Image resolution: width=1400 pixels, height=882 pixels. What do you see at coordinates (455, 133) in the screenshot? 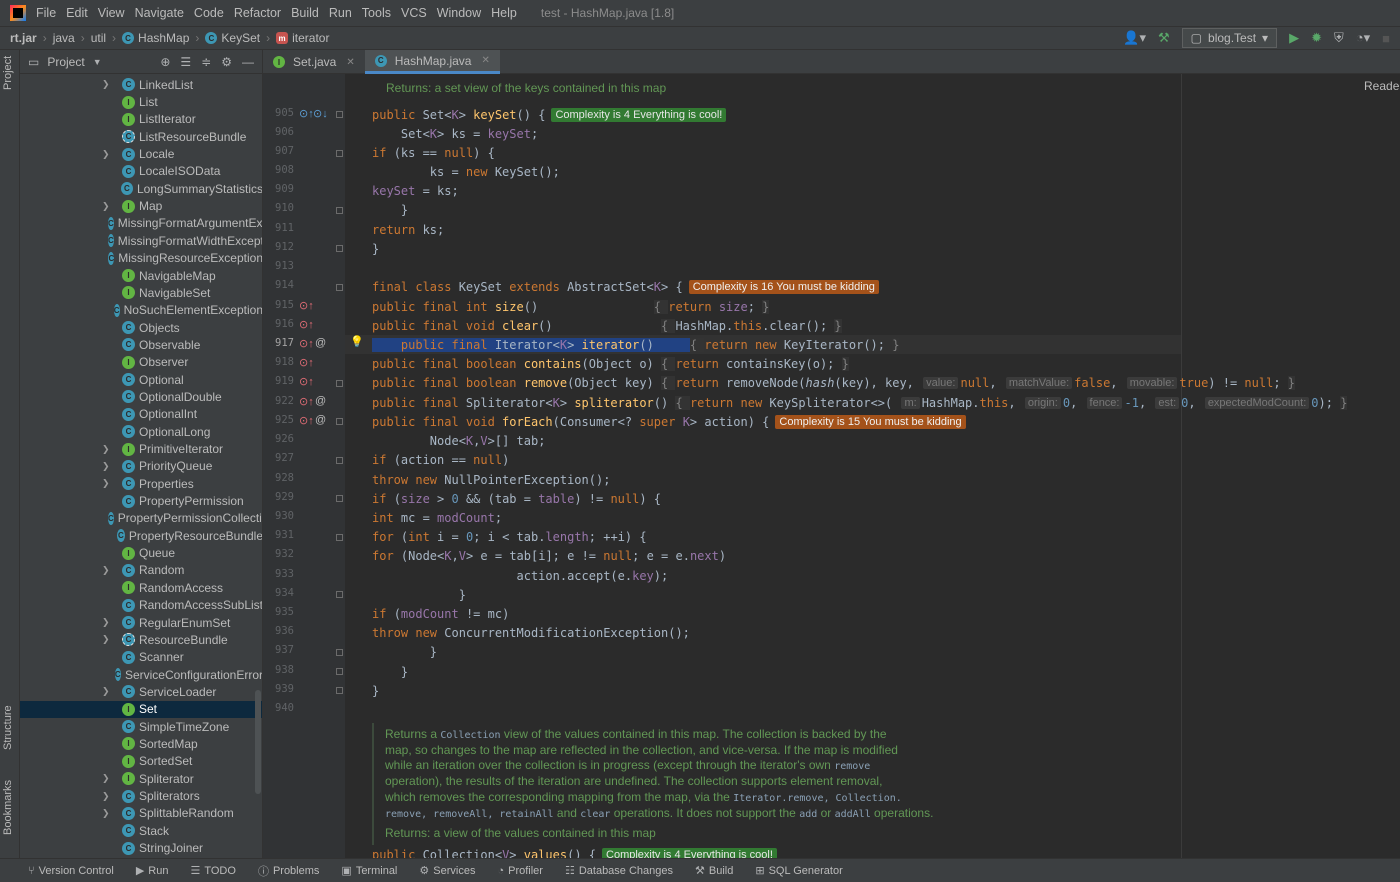
I see `code-line-906: Set< K > ks = keySet;` at bounding box center [455, 133].